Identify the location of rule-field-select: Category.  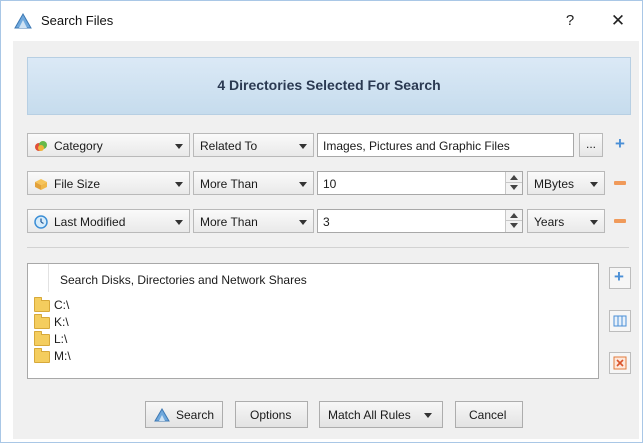
(108, 145).